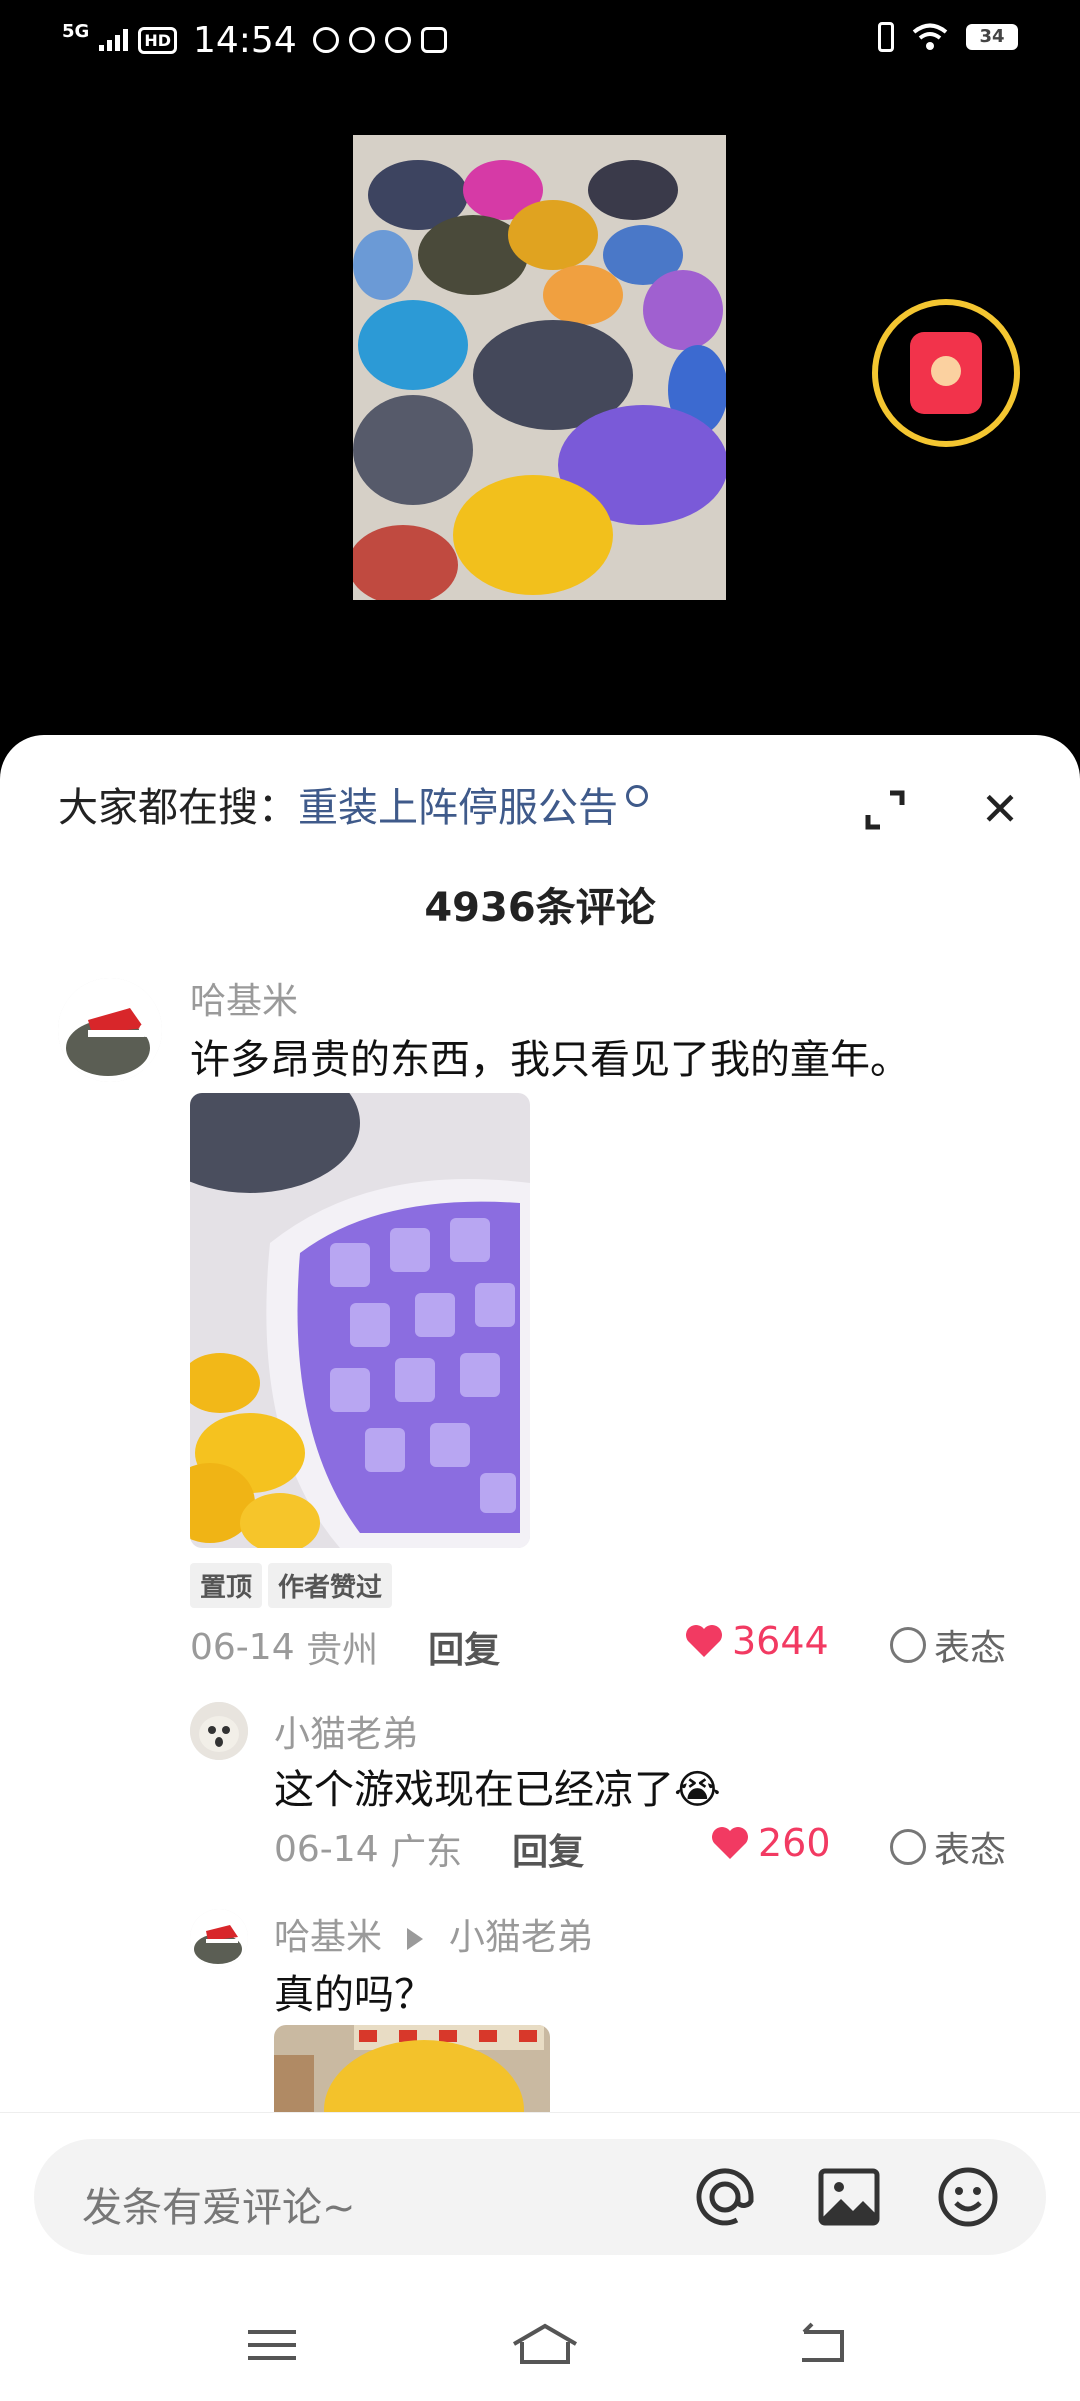 This screenshot has width=1080, height=2401. What do you see at coordinates (244, 40) in the screenshot?
I see `clock: 14:54` at bounding box center [244, 40].